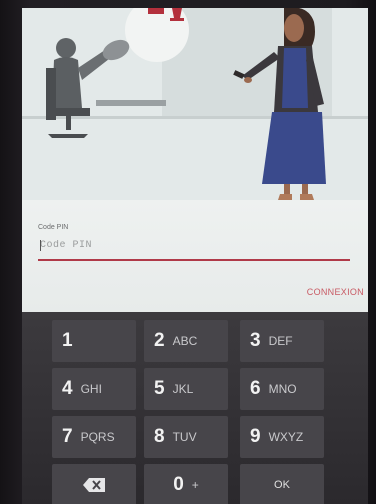 This screenshot has height=504, width=376. I want to click on key-letters: PQRS, so click(97, 437).